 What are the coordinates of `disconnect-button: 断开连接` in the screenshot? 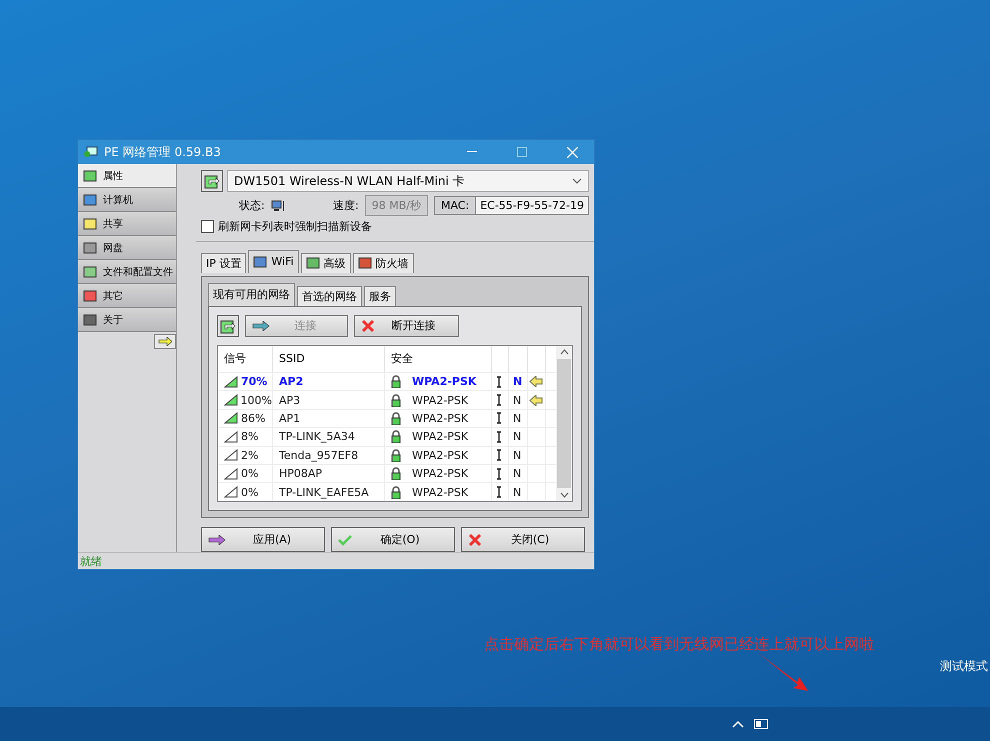 It's located at (406, 325).